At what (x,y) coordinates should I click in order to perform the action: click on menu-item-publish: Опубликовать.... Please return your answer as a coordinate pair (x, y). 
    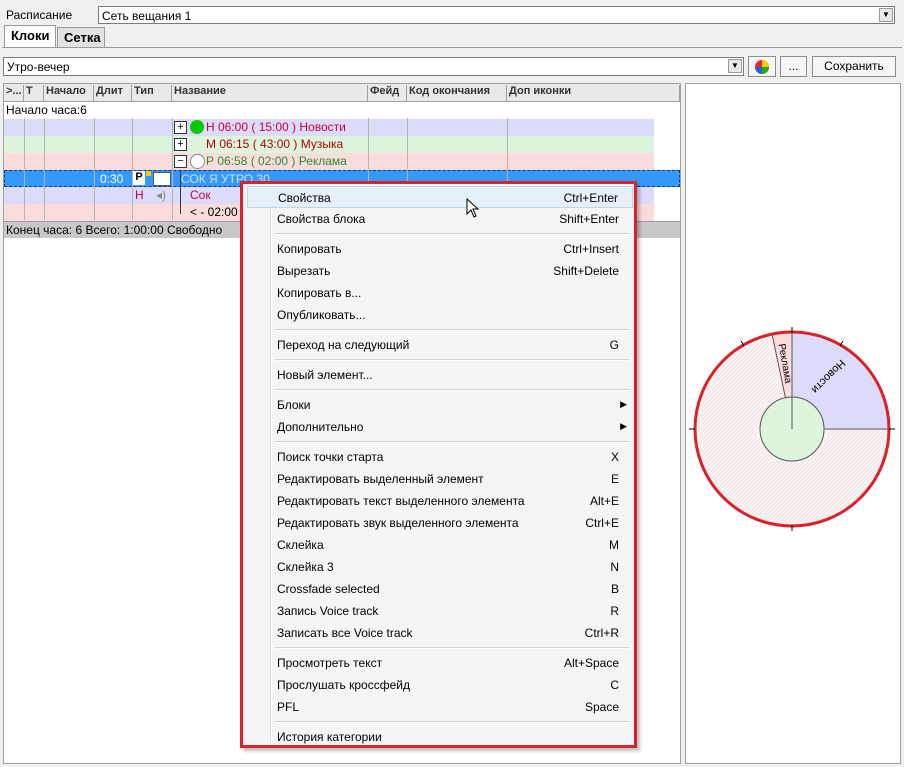
    Looking at the image, I should click on (440, 315).